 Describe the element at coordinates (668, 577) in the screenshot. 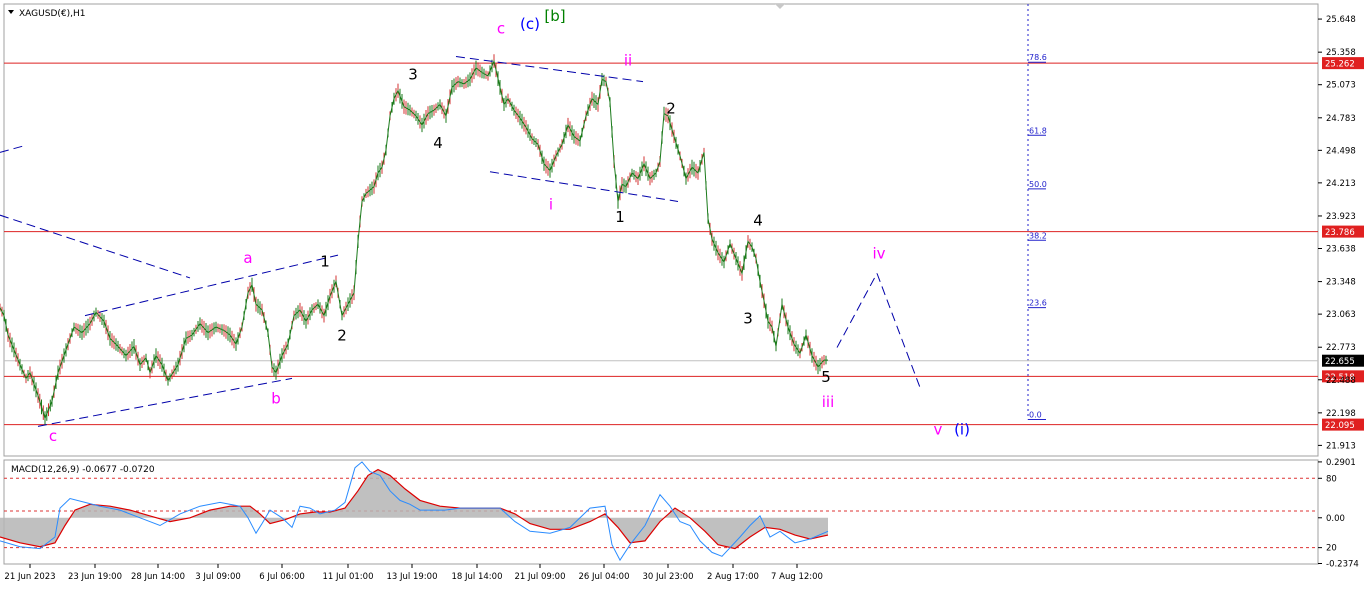

I see `time-axis-label: 30 Jul 23:00` at that location.